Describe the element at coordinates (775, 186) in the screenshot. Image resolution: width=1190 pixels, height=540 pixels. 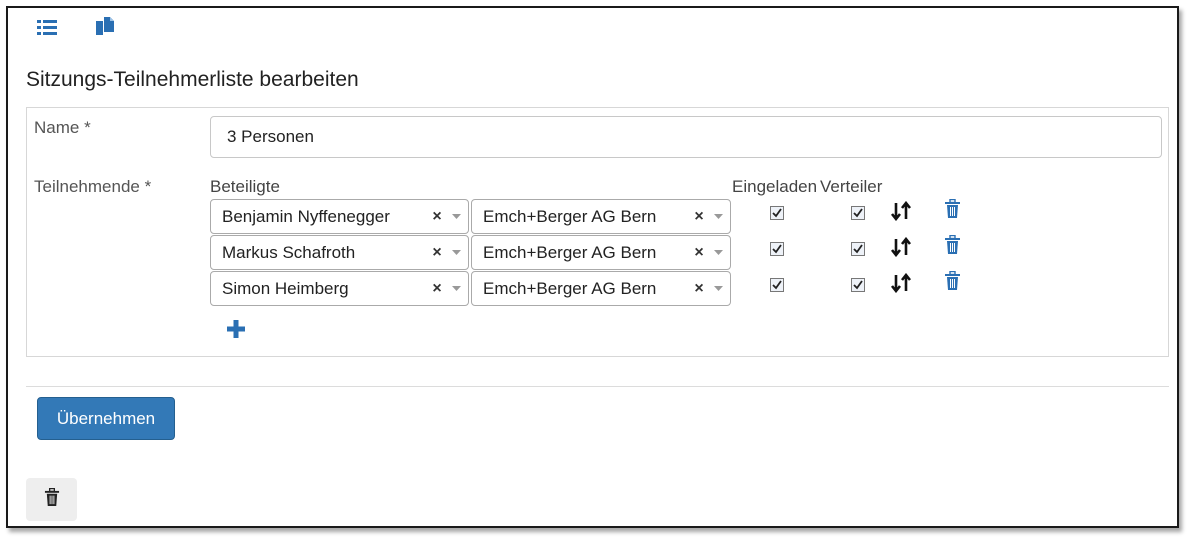
I see `column-header-eingeladen: Eingeladen` at that location.